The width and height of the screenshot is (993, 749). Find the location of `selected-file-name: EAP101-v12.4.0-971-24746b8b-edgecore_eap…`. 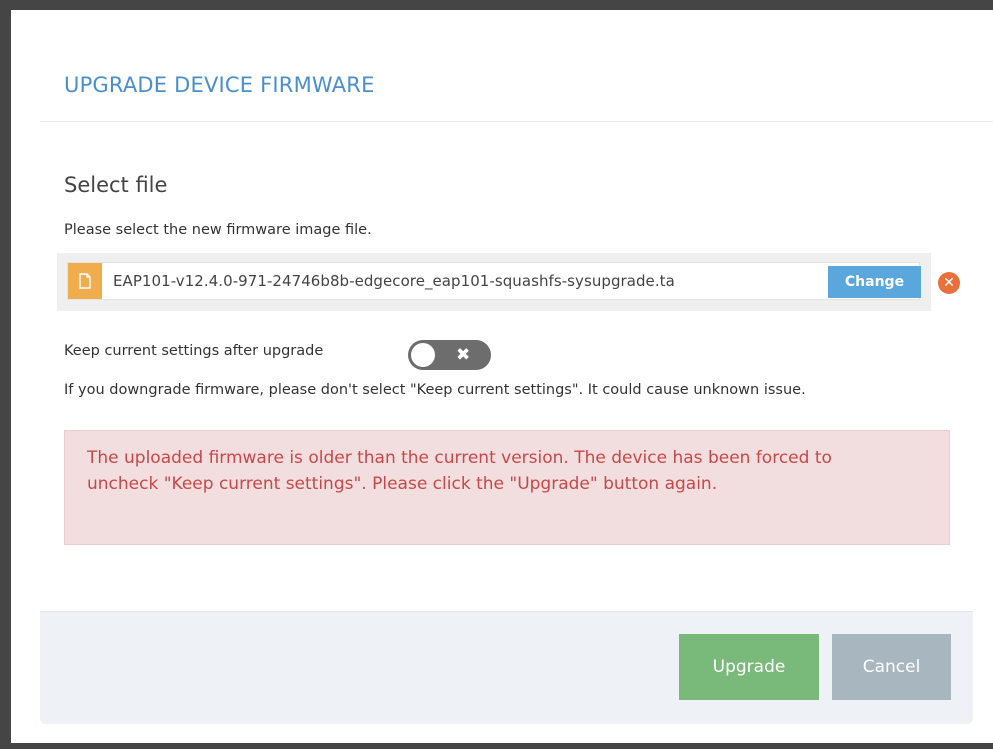

selected-file-name: EAP101-v12.4.0-971-24746b8b-edgecore_eap… is located at coordinates (394, 281).